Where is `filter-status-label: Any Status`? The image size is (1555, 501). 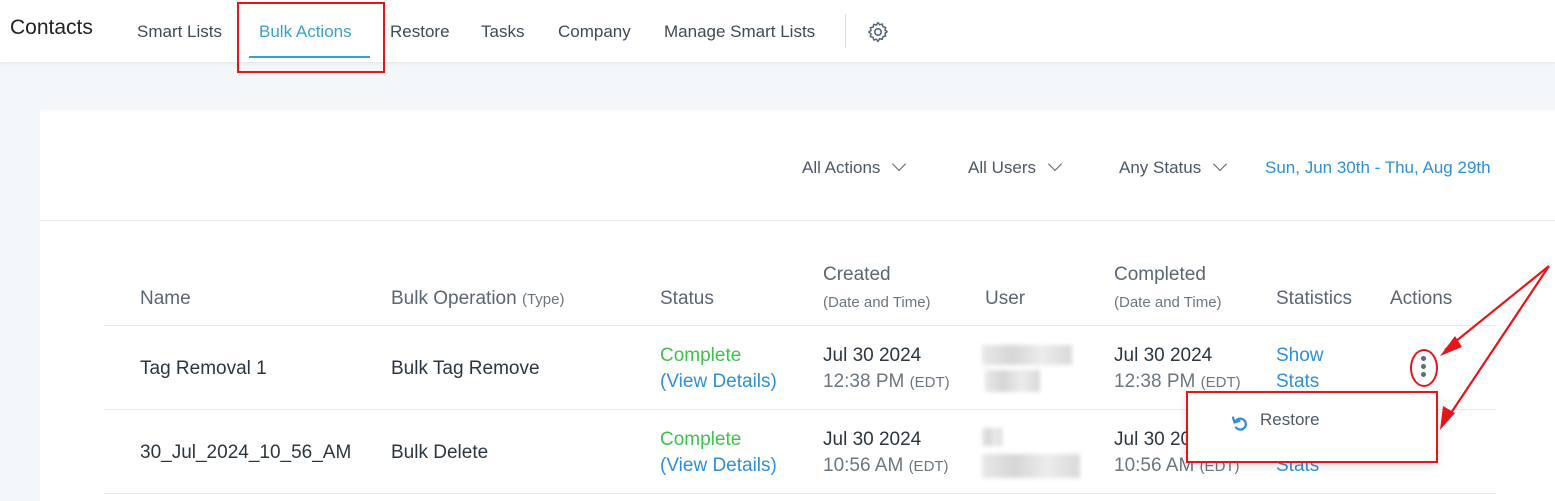
filter-status-label: Any Status is located at coordinates (1160, 167).